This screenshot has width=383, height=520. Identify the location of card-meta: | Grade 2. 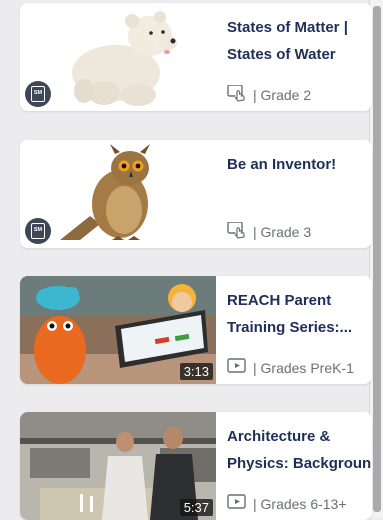
(299, 95).